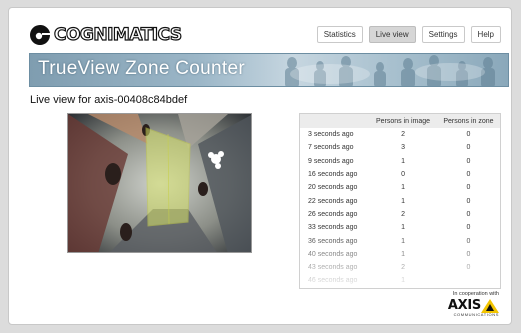 This screenshot has height=333, width=521. I want to click on axis-logo-subtitle: COMMUNICATIONS, so click(476, 314).